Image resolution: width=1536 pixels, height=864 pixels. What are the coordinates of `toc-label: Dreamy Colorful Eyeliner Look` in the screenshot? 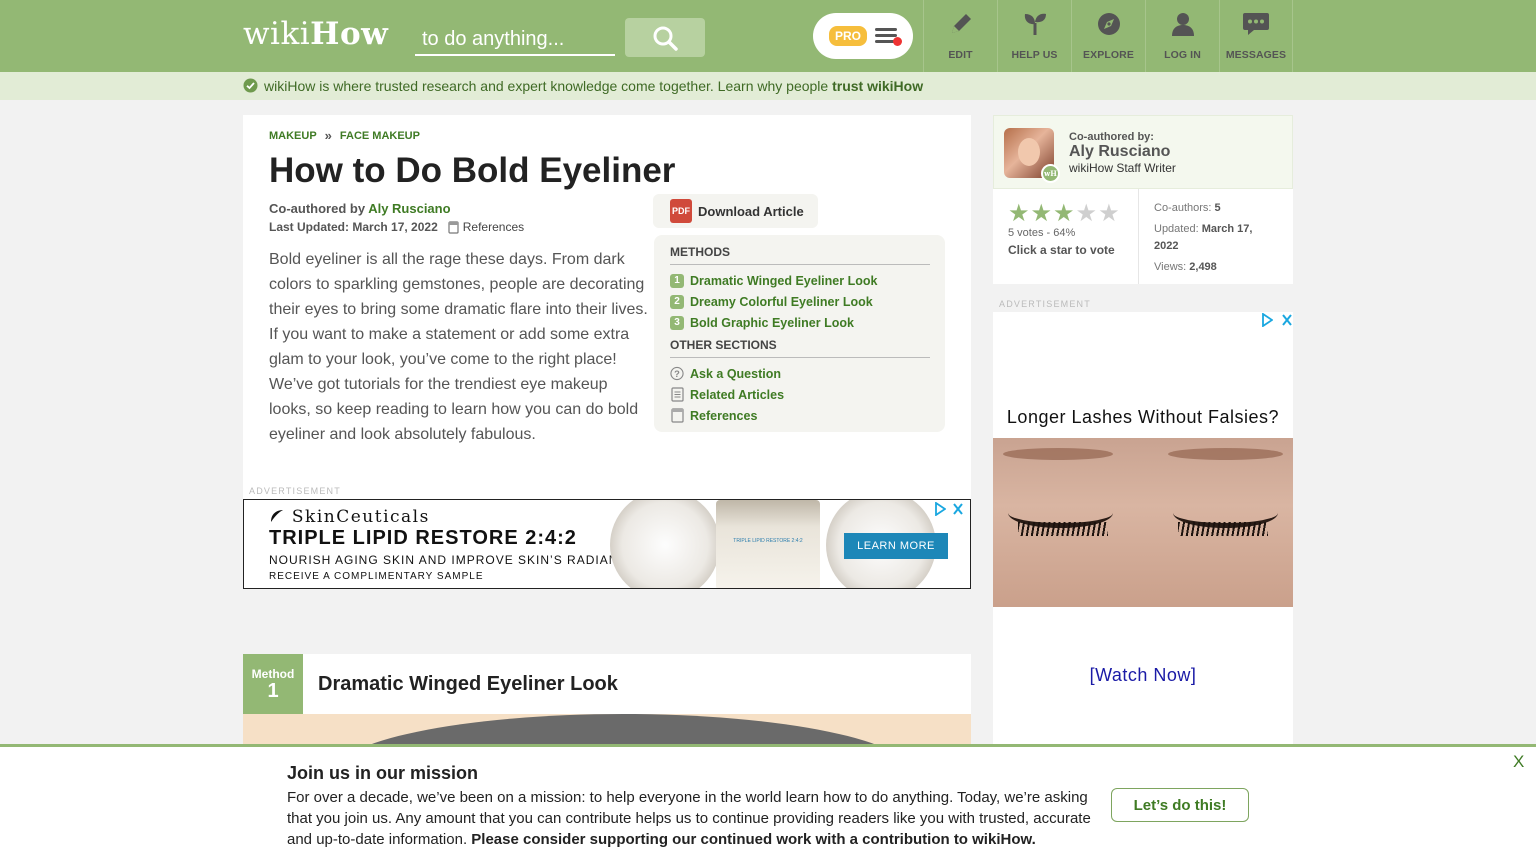 It's located at (781, 301).